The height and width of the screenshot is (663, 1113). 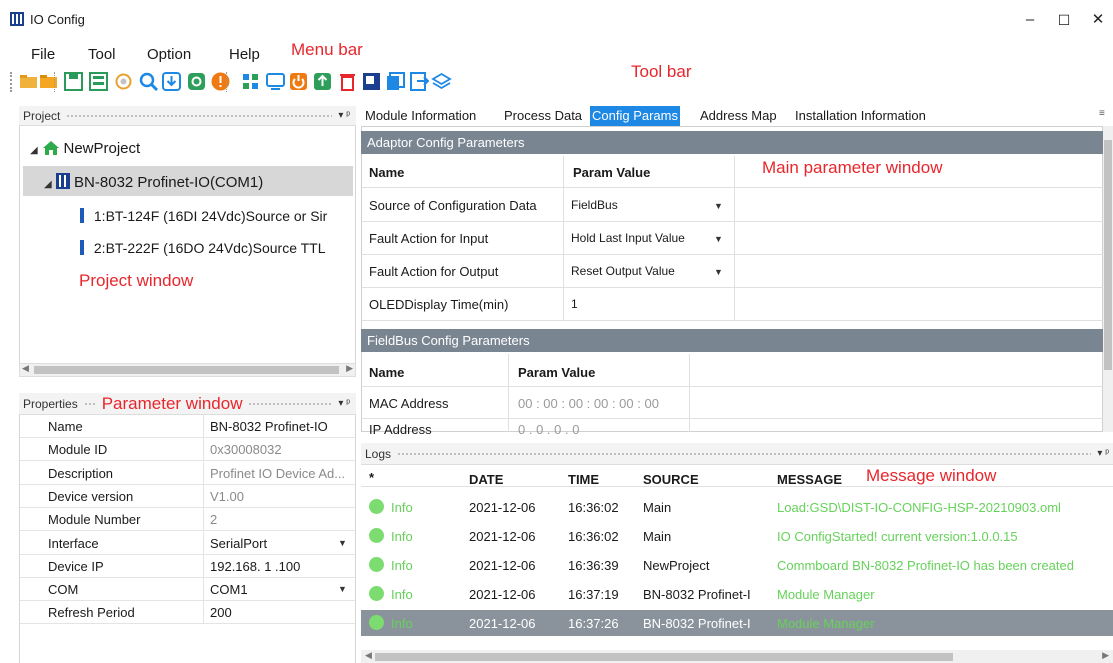 I want to click on save-all-icon, so click(x=98, y=81).